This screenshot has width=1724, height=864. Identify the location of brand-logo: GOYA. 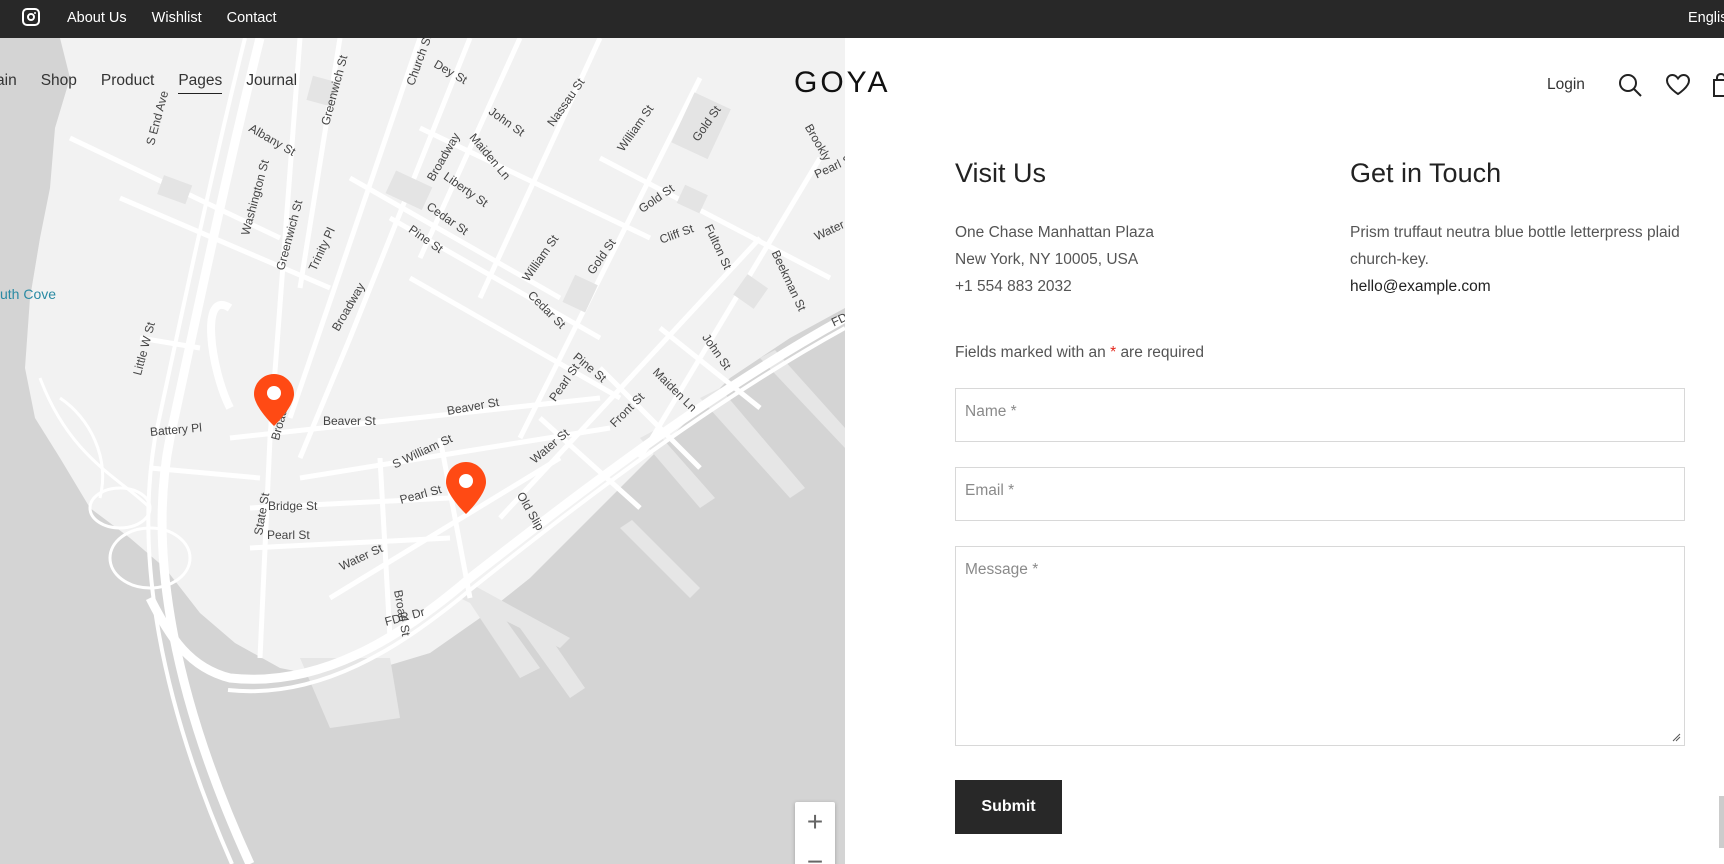
(842, 83).